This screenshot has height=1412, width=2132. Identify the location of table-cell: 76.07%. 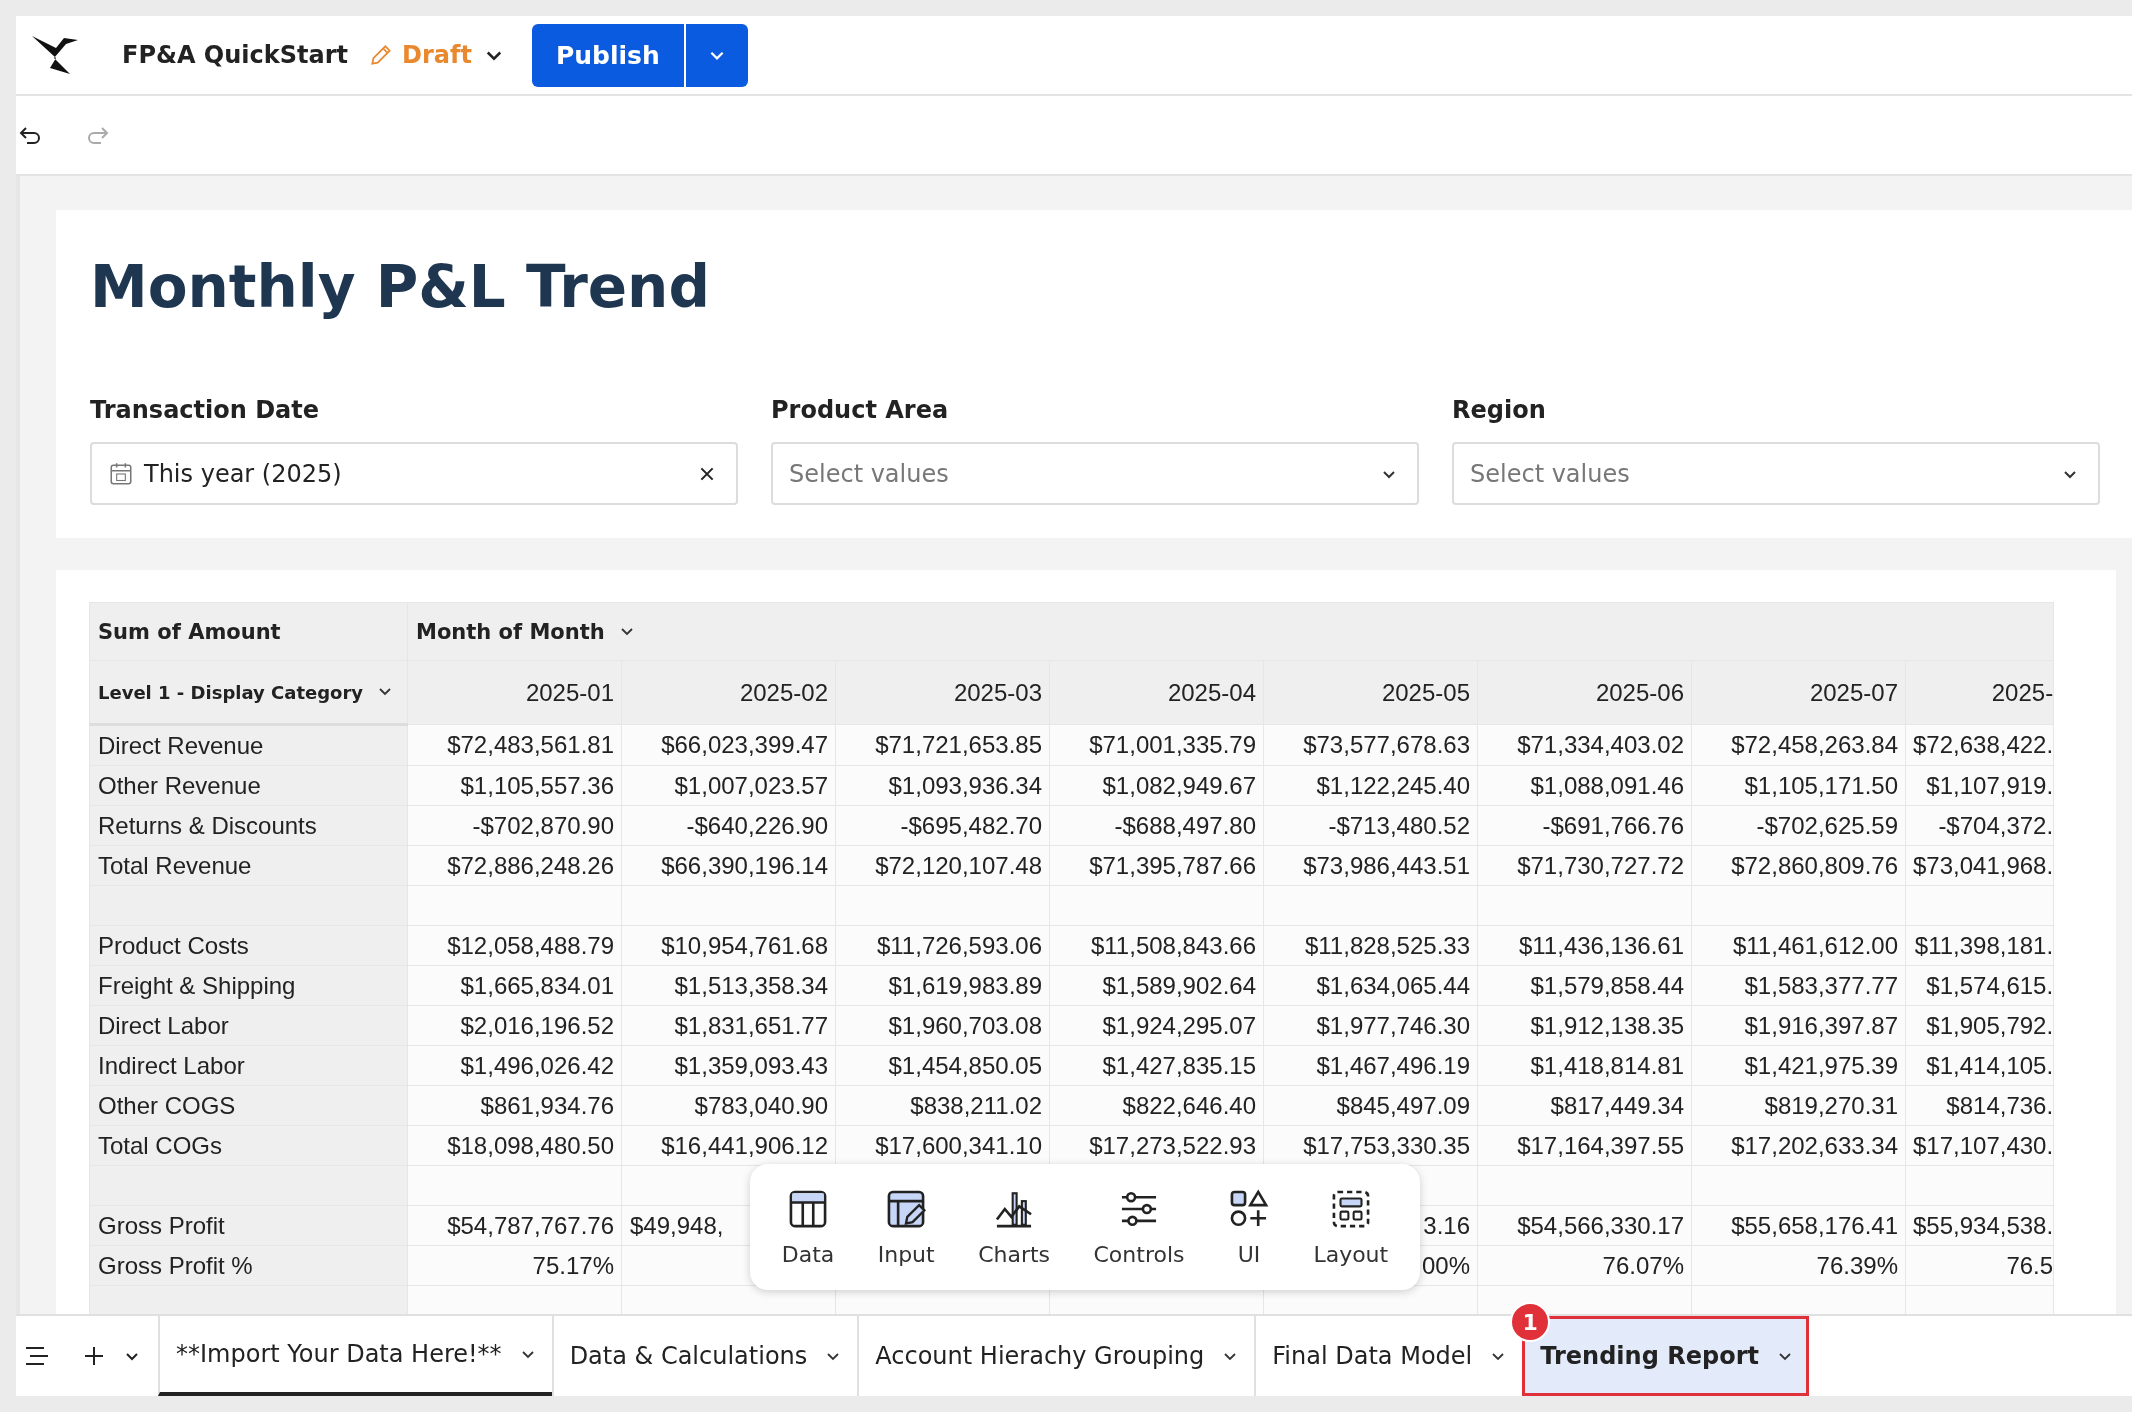
(1643, 1265).